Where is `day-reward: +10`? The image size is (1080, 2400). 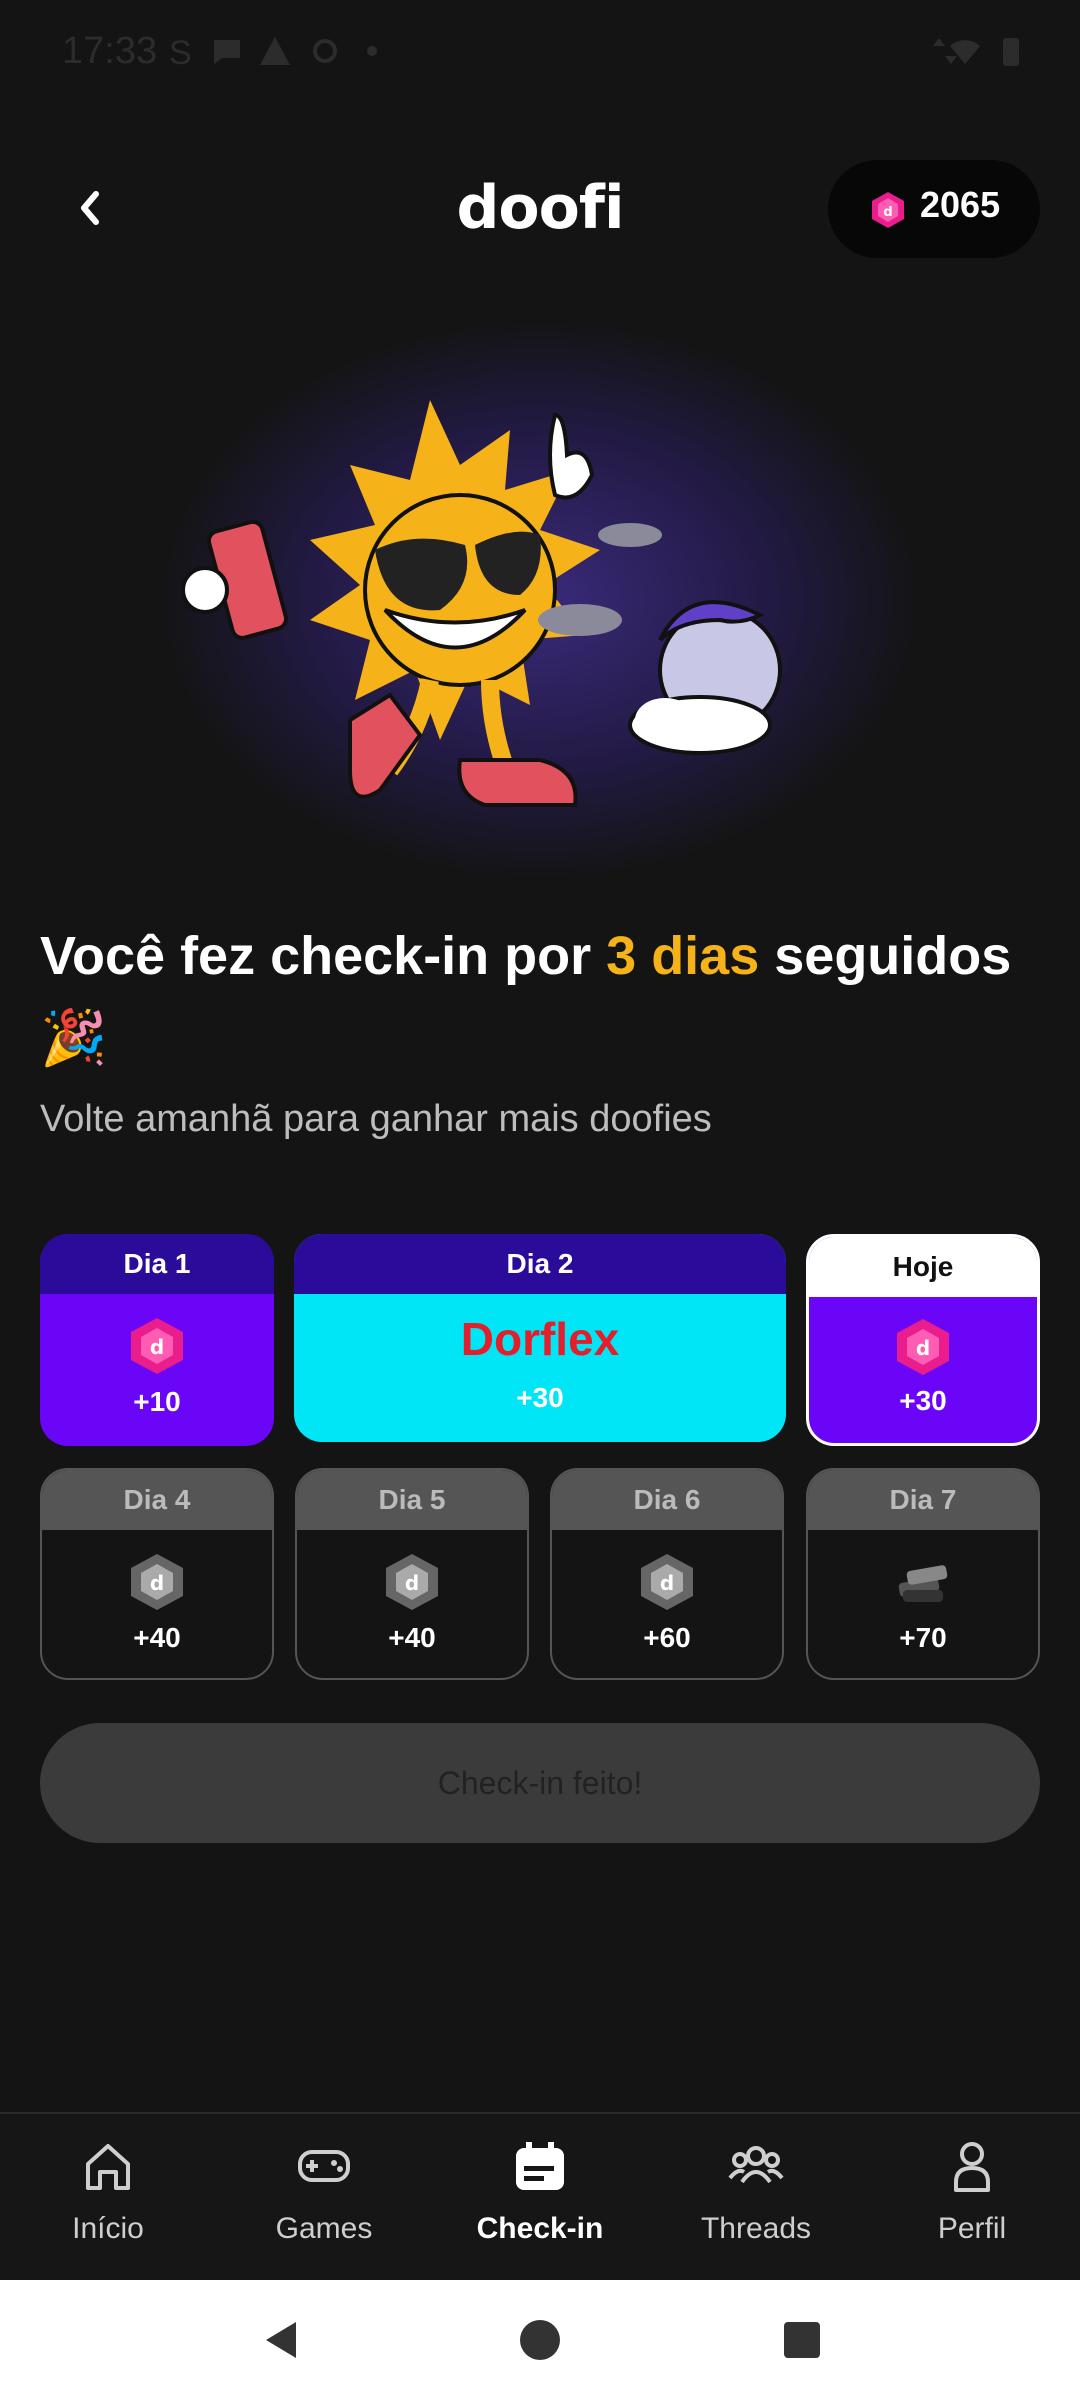 day-reward: +10 is located at coordinates (157, 1401).